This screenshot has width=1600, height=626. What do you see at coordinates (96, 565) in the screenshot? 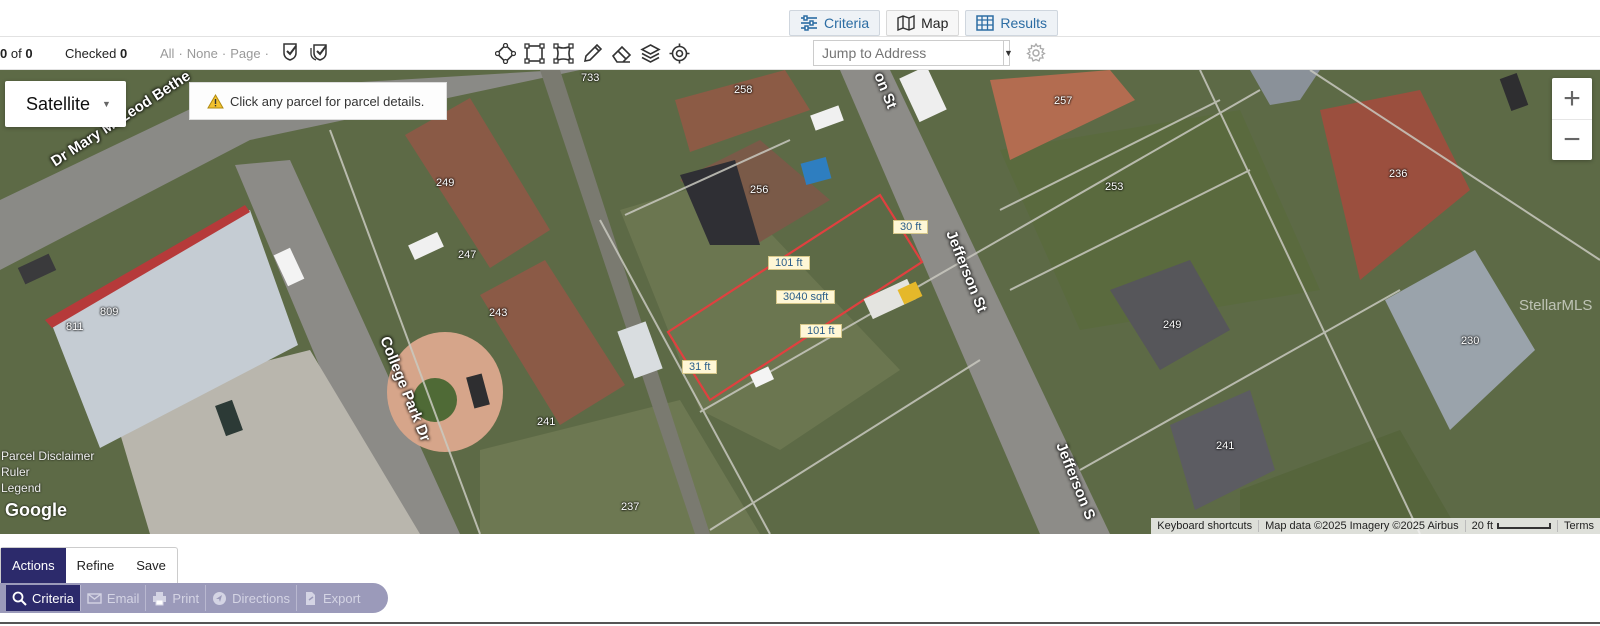
I see `tab-refine: Refine` at bounding box center [96, 565].